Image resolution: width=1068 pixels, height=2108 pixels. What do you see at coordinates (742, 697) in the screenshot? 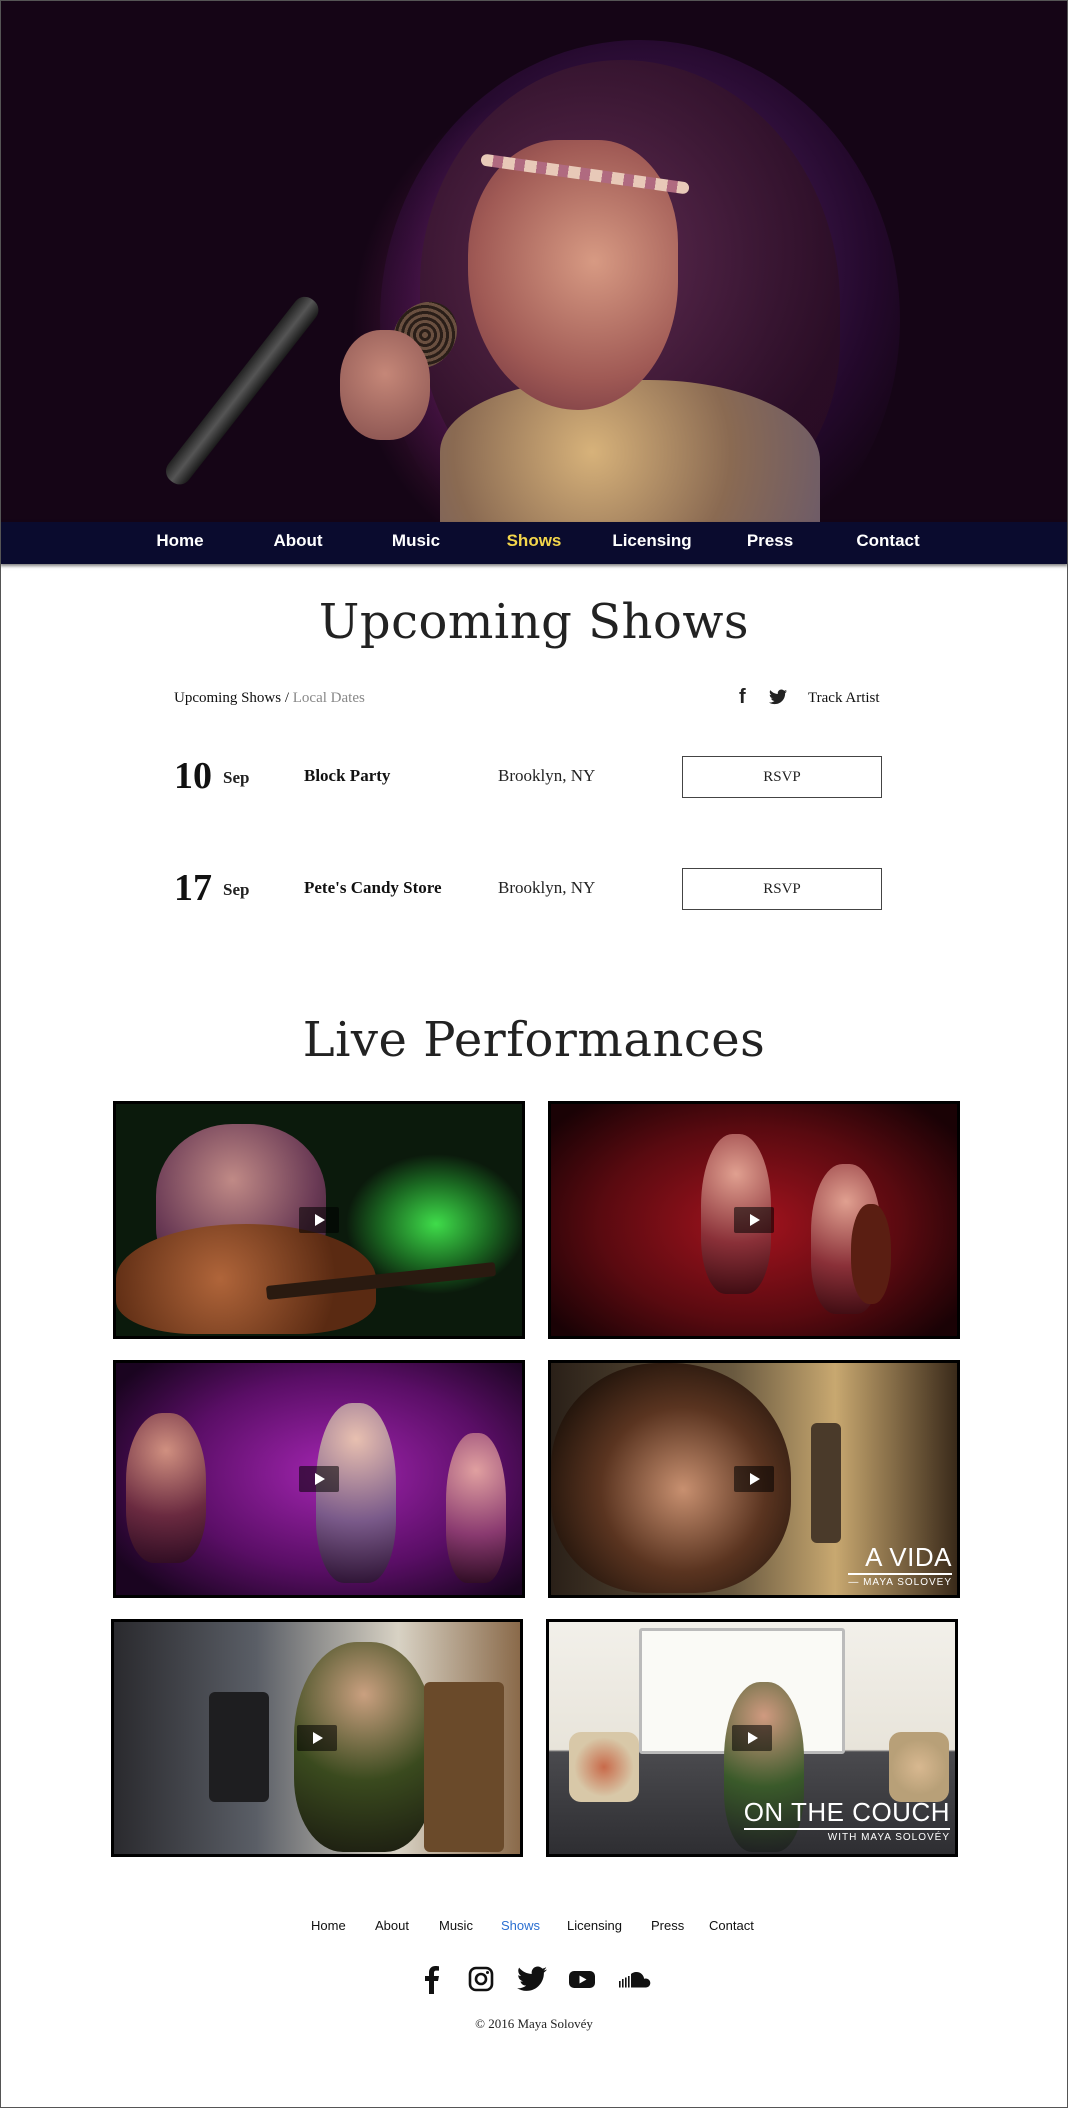
I see `facebook-icon: f` at bounding box center [742, 697].